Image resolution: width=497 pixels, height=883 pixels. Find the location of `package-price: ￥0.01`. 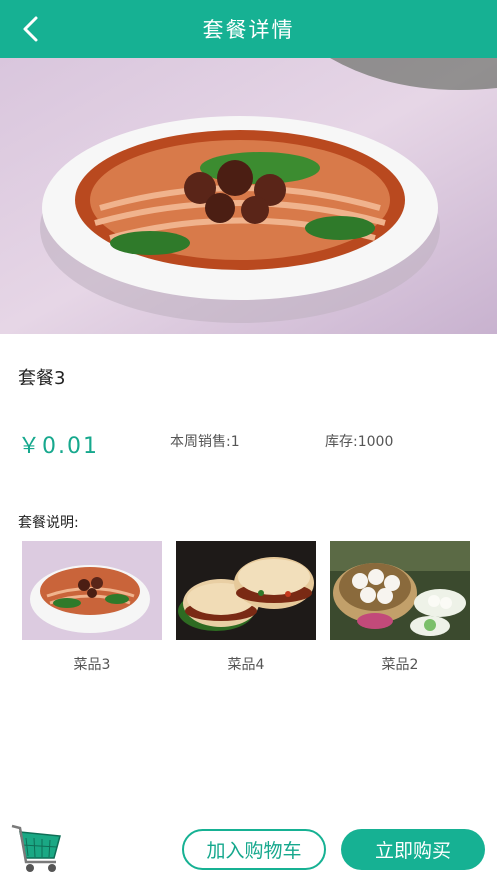

package-price: ￥0.01 is located at coordinates (58, 446).